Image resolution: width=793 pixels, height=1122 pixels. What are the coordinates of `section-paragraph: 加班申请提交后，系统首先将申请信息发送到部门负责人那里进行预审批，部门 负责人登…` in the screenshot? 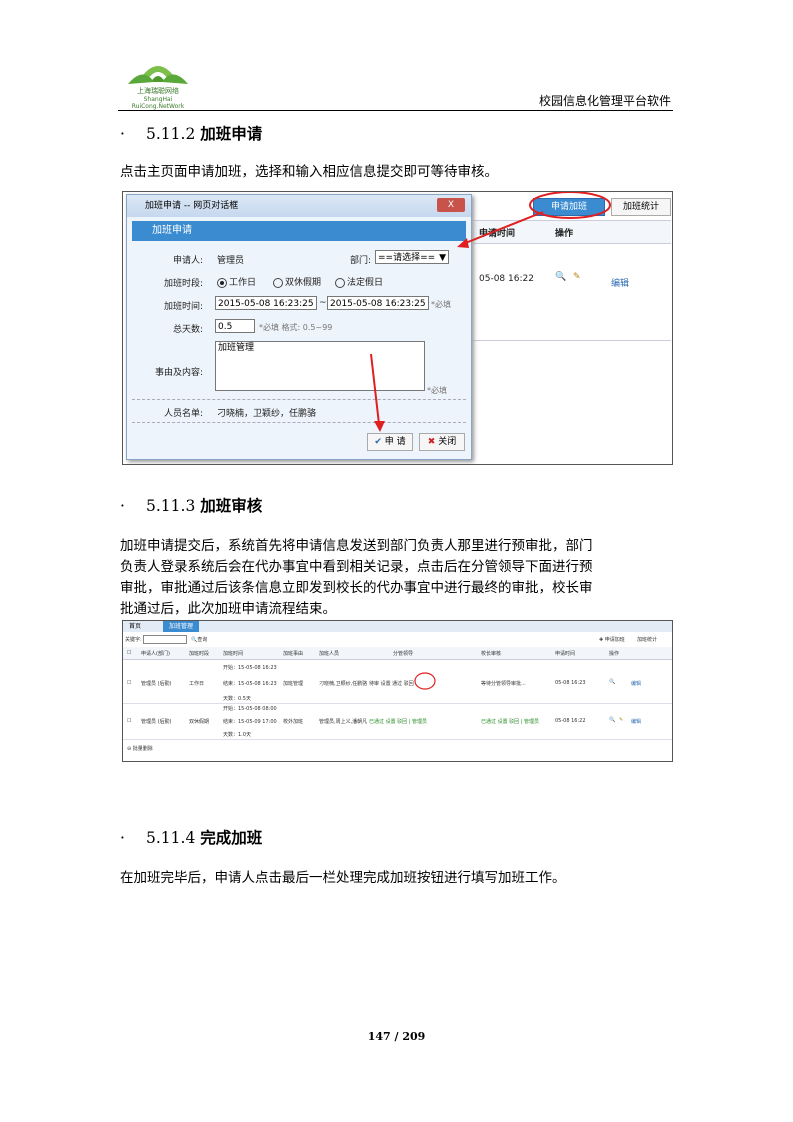 It's located at (356, 577).